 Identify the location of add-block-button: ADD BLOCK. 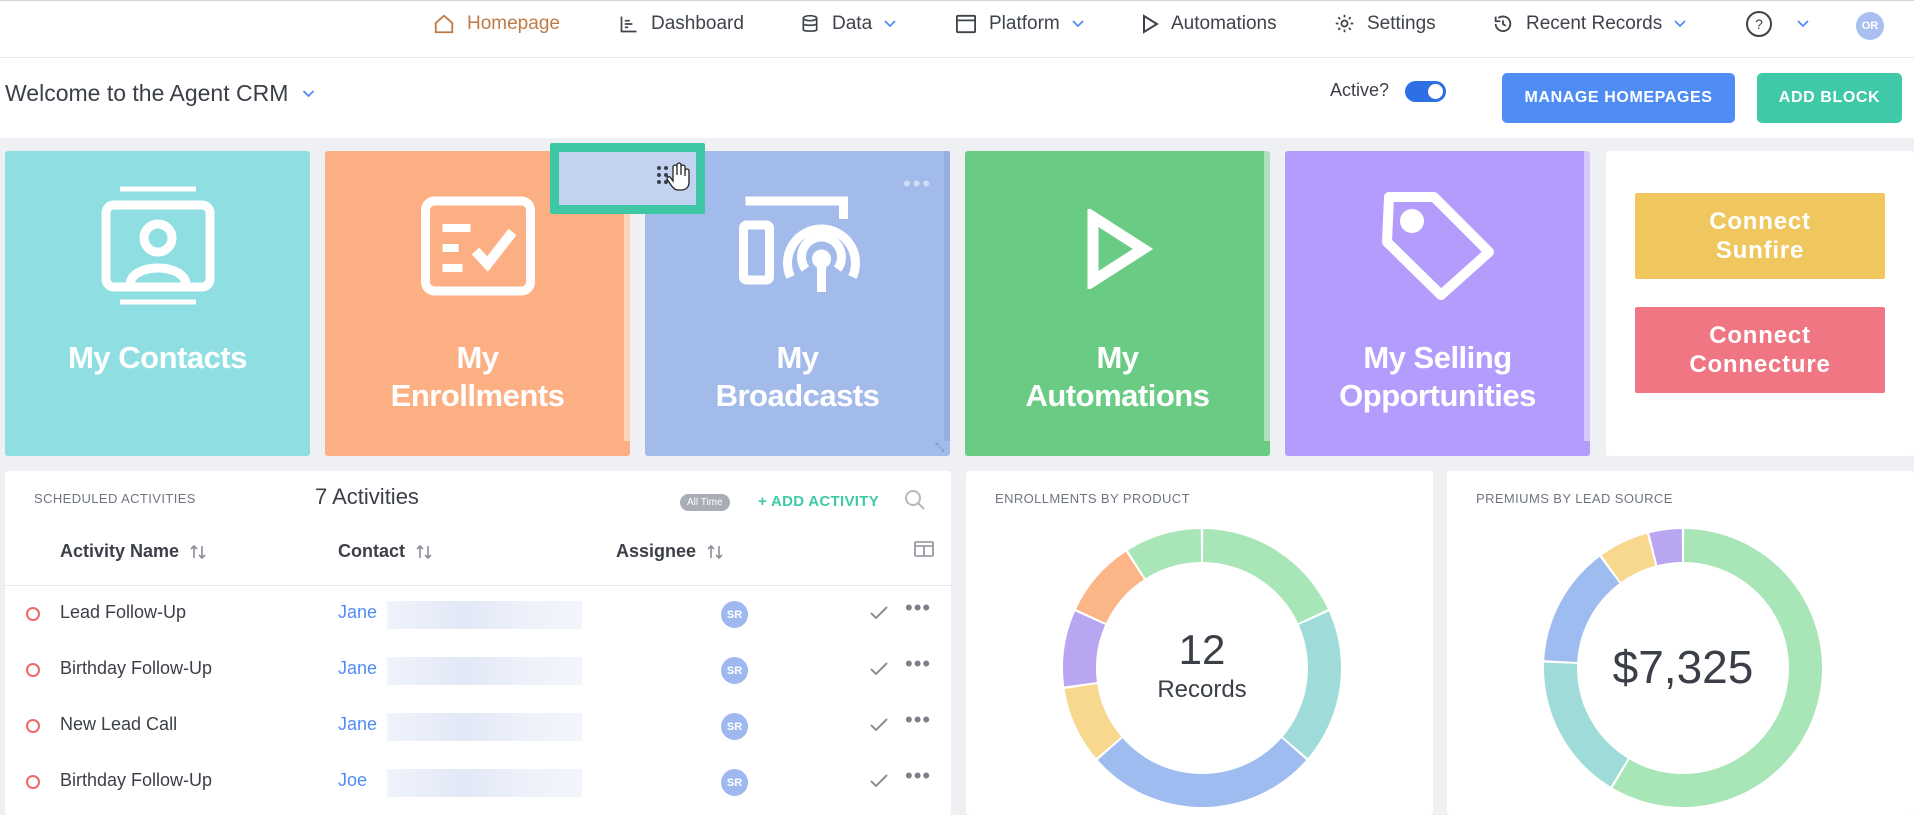
(1829, 98).